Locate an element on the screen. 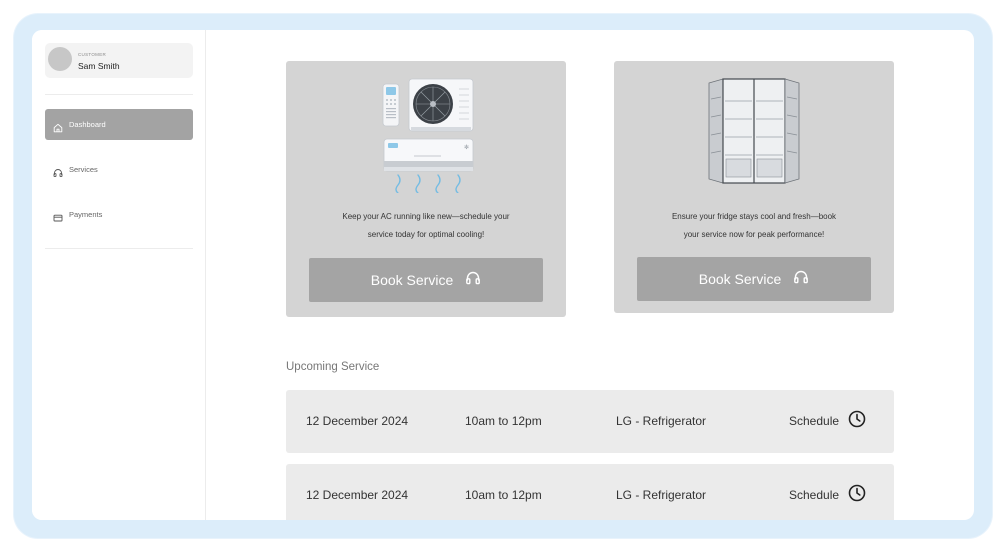  sidebar-item-services: Services is located at coordinates (119, 169).